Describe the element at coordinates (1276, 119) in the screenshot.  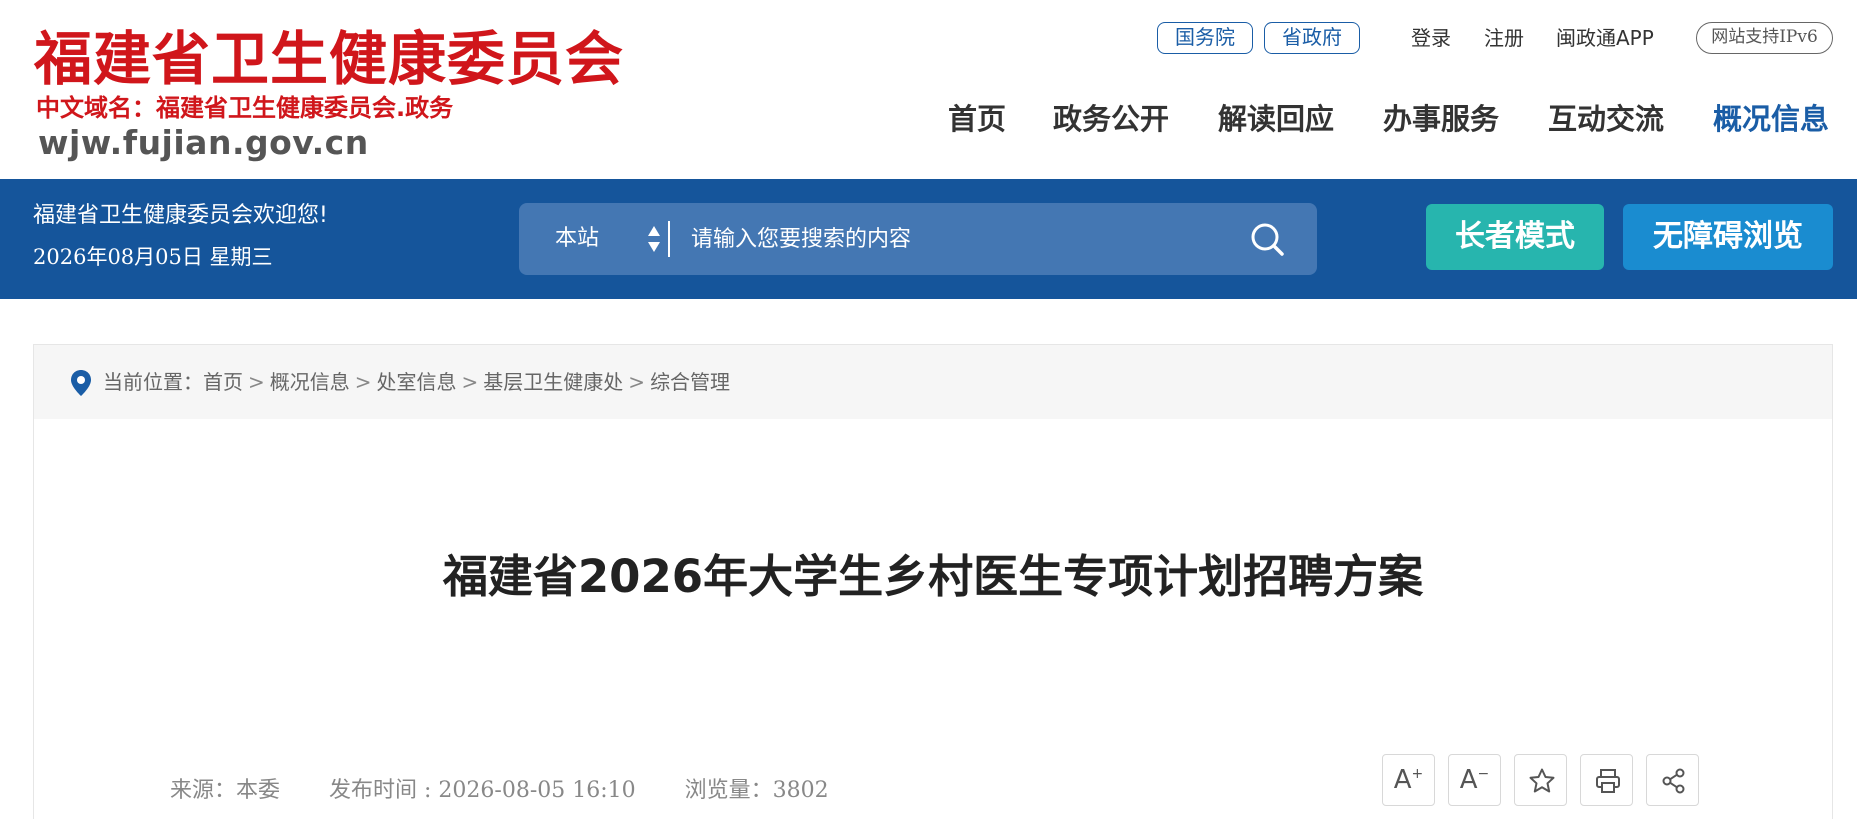
I see `nav-item-interpretation: 解读回应` at that location.